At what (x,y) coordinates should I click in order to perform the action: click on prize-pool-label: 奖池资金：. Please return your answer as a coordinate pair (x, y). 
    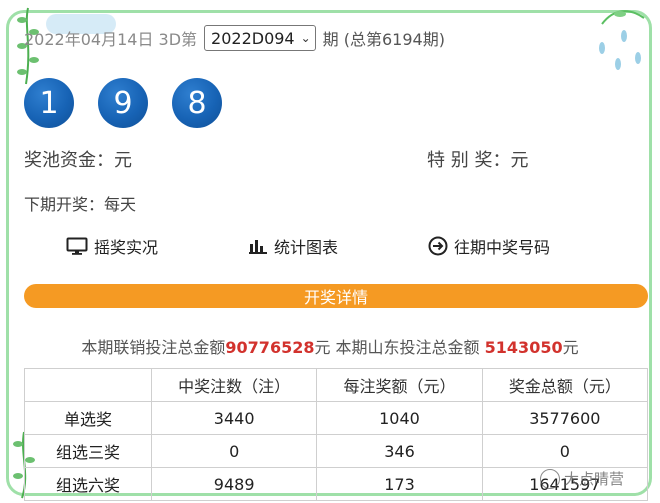
    Looking at the image, I should click on (69, 160).